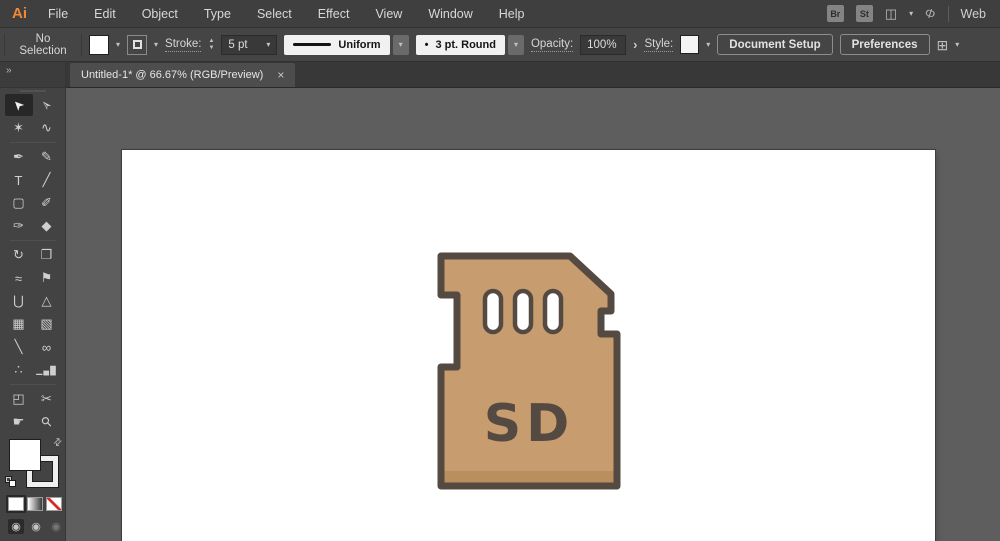  I want to click on stroke-weight-field: 5 pt ▾, so click(249, 44).